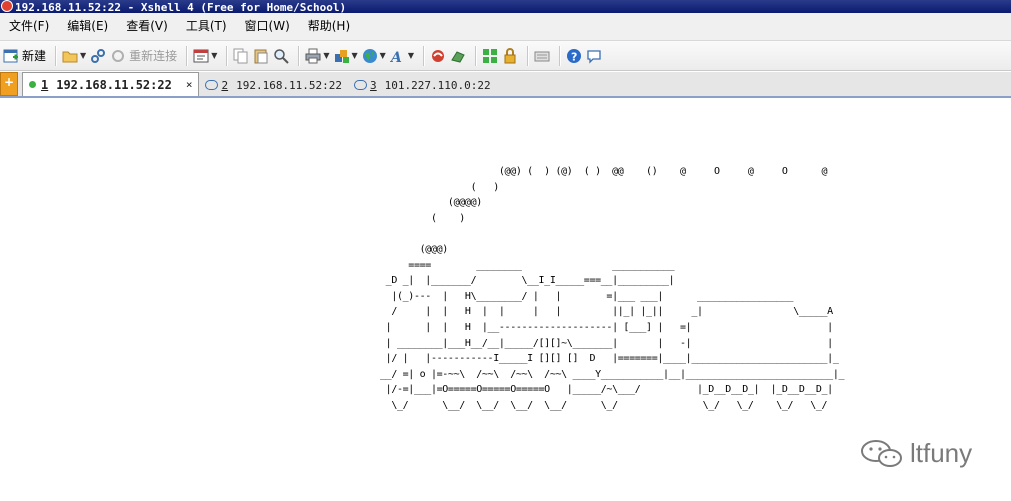 This screenshot has width=1011, height=501. I want to click on add-session-tab-button, so click(9, 84).